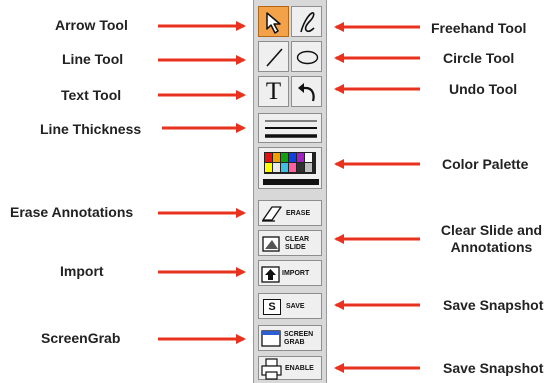  I want to click on printer-icon, so click(271, 369).